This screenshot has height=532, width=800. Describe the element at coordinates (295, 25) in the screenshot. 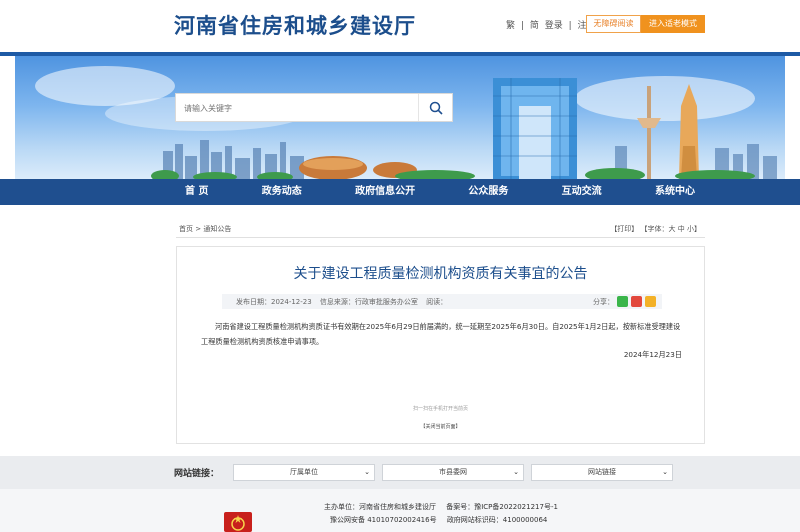

I see `site-title: 河南省住房和城乡建设厅` at that location.